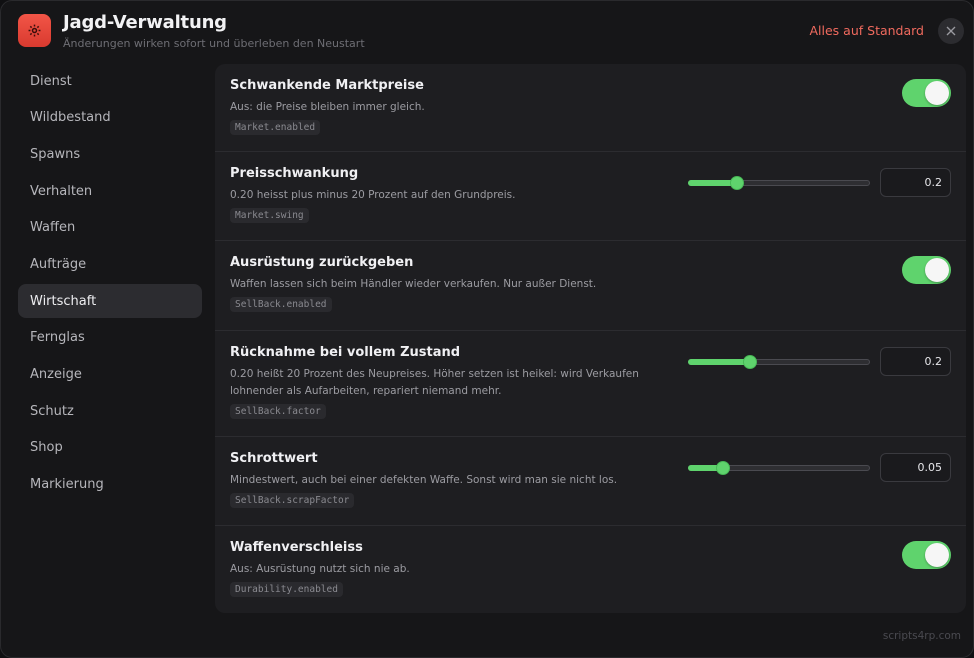 The height and width of the screenshot is (658, 974). I want to click on setting-description: Aus: Ausrüstung nutzt sich nie ab., so click(320, 569).